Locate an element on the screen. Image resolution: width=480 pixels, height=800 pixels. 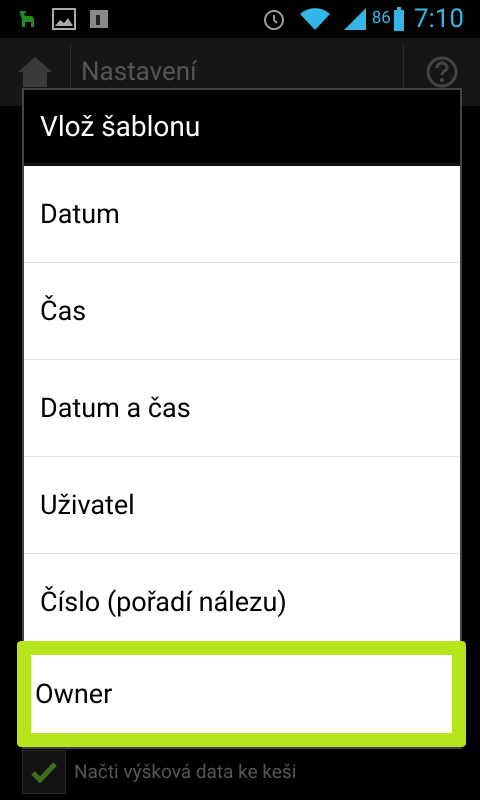
signal-icon is located at coordinates (355, 19).